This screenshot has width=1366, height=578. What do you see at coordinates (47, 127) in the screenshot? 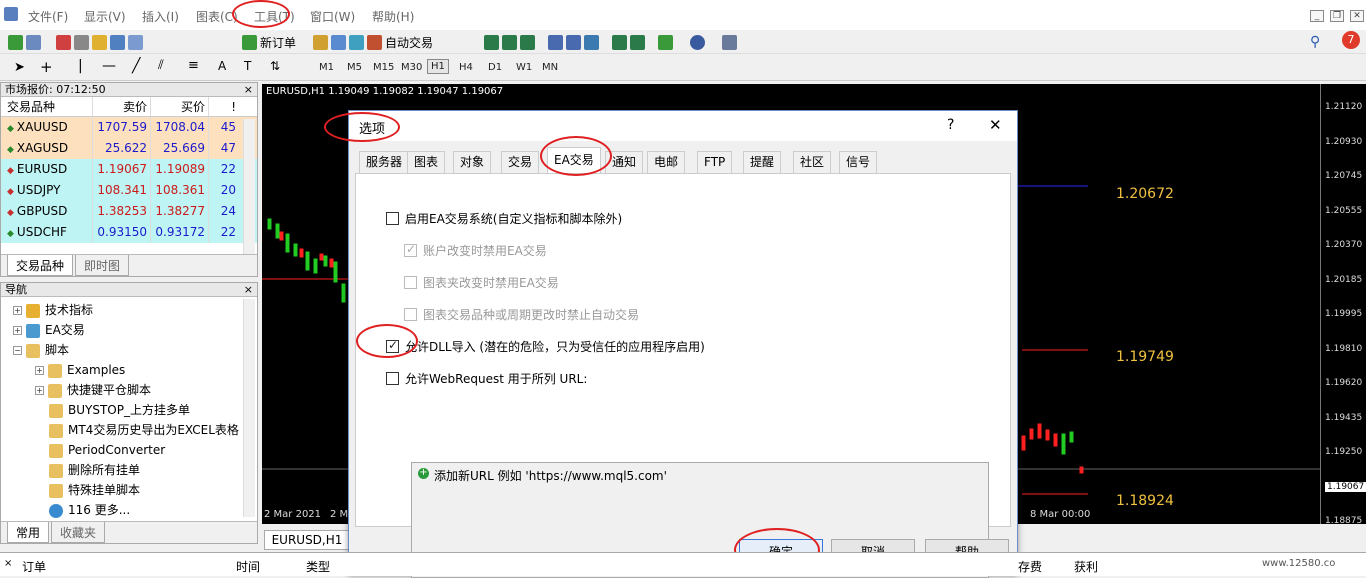
I see `symbol-cell: ◆ XAUUSD` at bounding box center [47, 127].